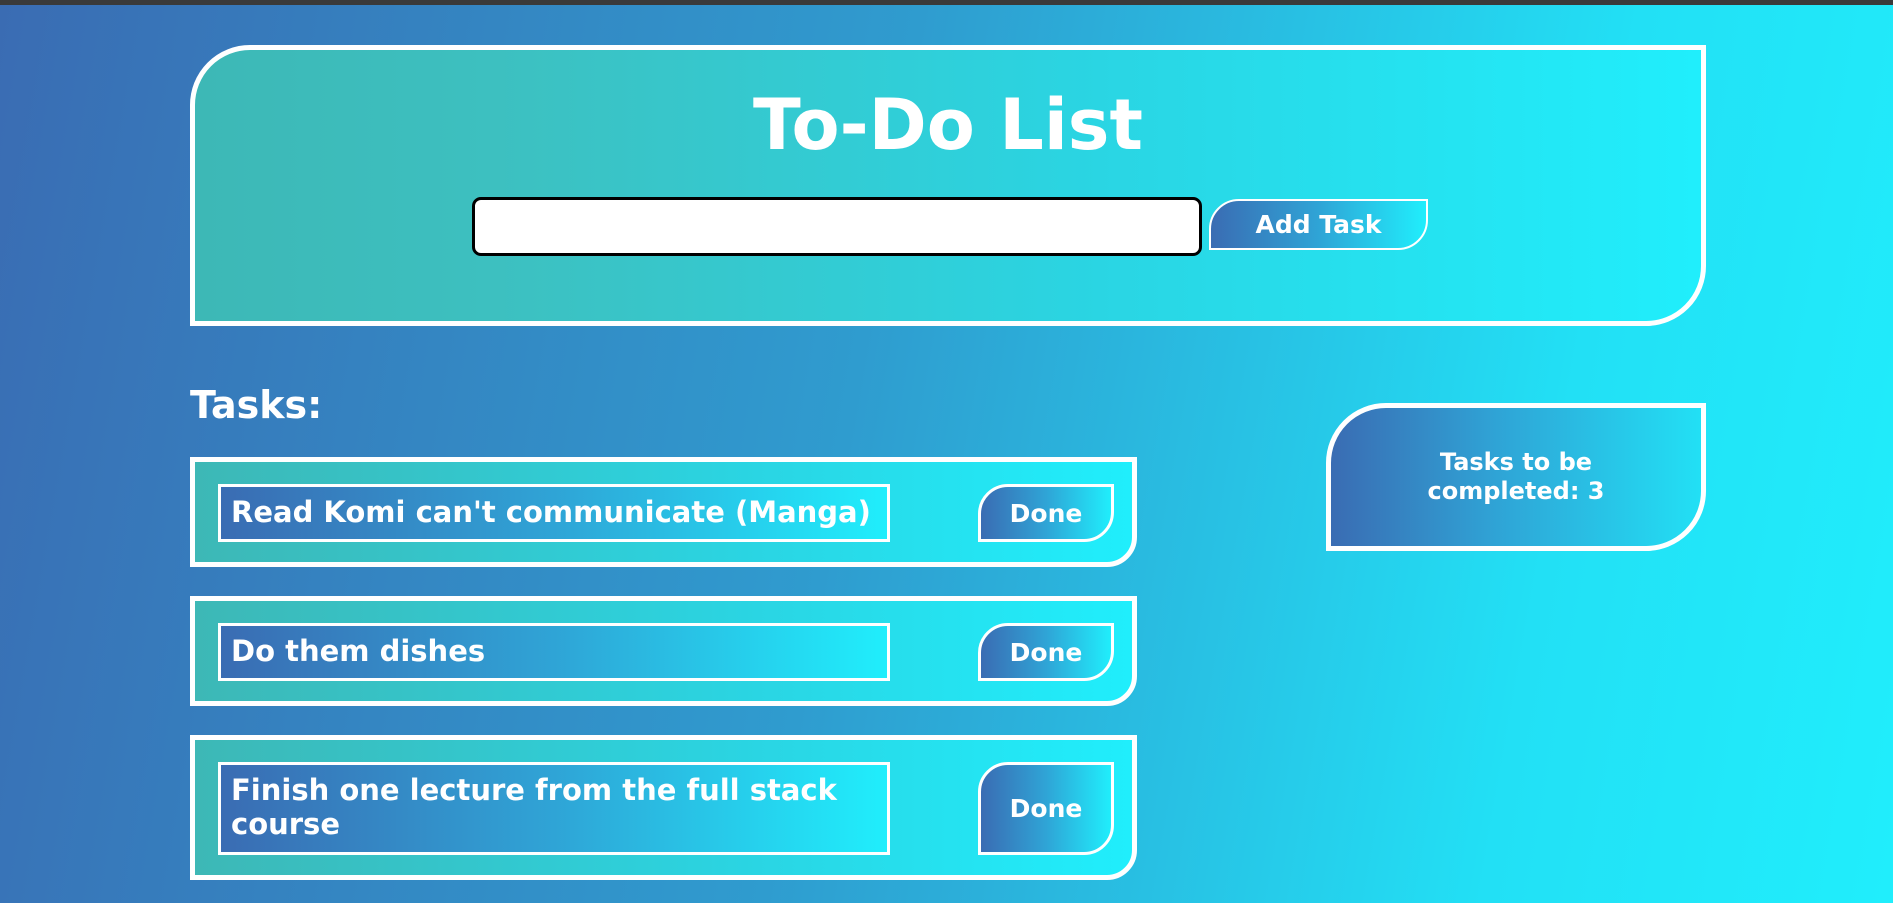 The width and height of the screenshot is (1893, 903). Describe the element at coordinates (554, 513) in the screenshot. I see `task-text: Read Komi can't communicate (Manga)` at that location.